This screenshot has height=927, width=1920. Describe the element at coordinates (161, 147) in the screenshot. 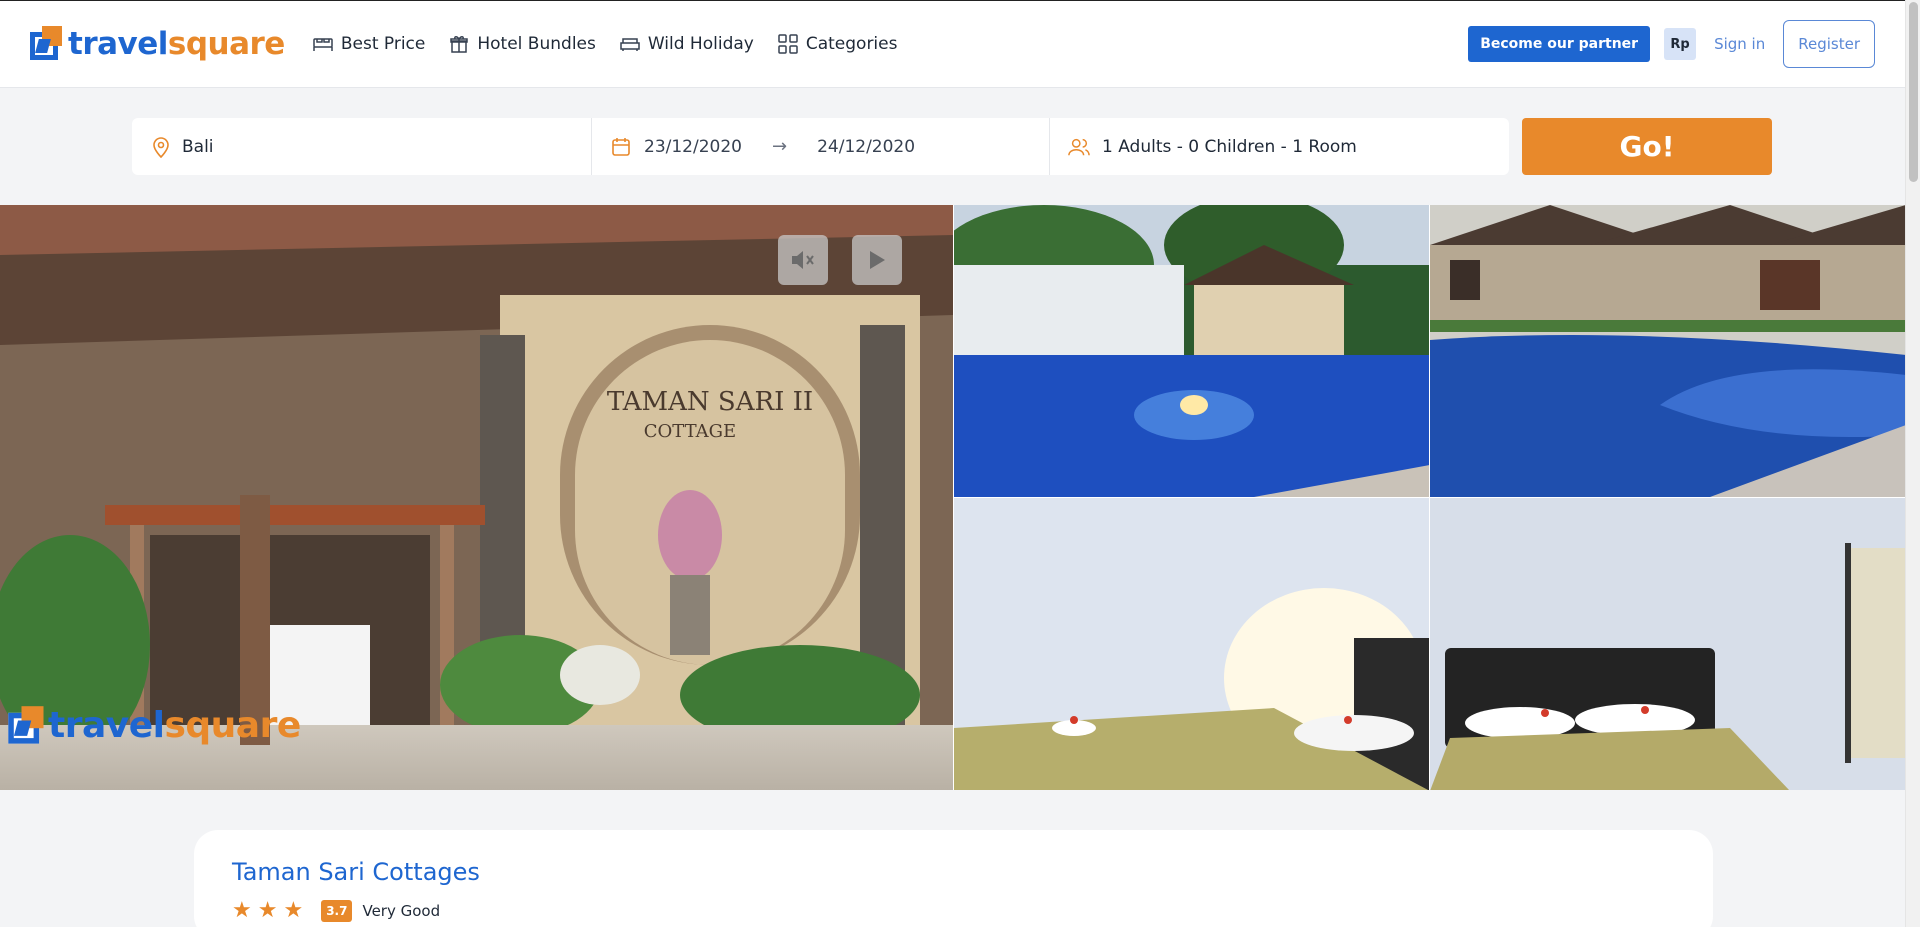

I see `location-pin-icon` at that location.